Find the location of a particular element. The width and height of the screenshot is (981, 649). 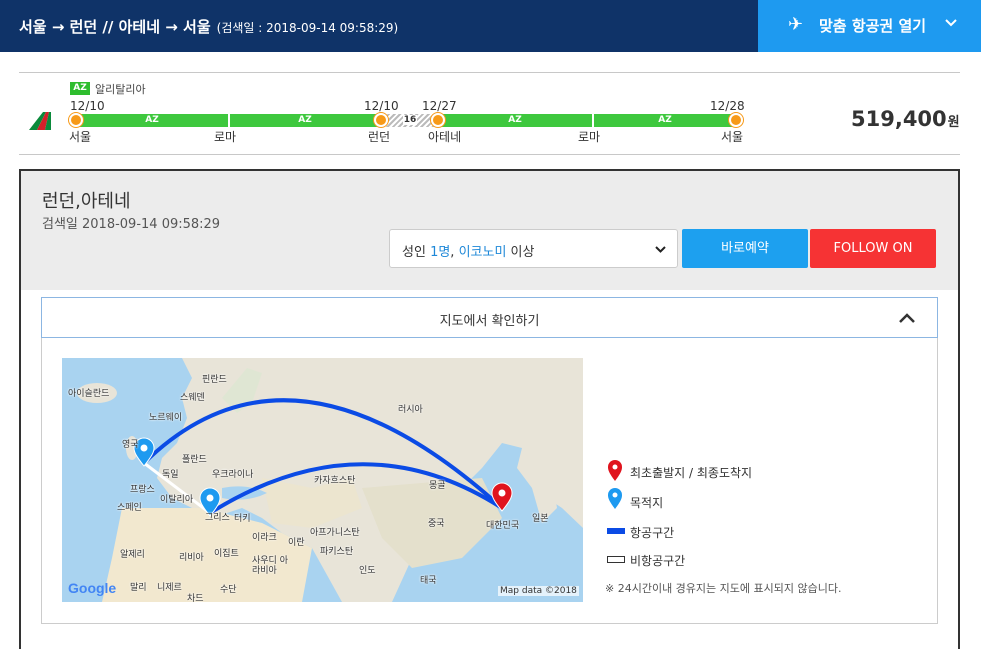

pax-count: 1명 is located at coordinates (440, 252).